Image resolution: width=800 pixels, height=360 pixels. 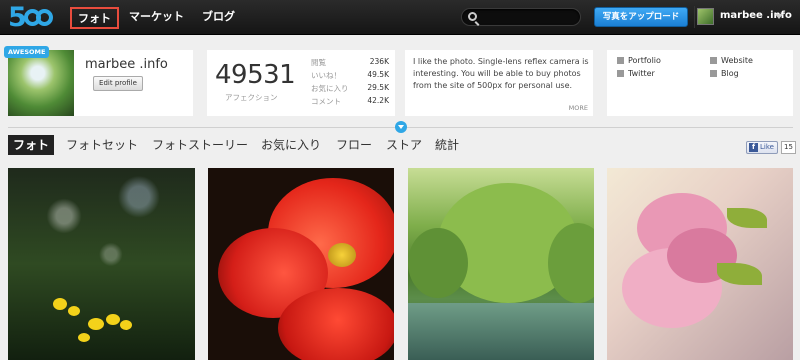 I want to click on links-card: Portfolio Twitter Website Blog, so click(x=700, y=83).